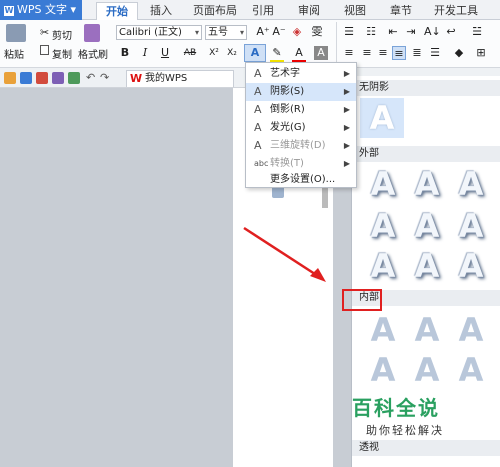  I want to click on annotation-highlight-box, so click(362, 300).